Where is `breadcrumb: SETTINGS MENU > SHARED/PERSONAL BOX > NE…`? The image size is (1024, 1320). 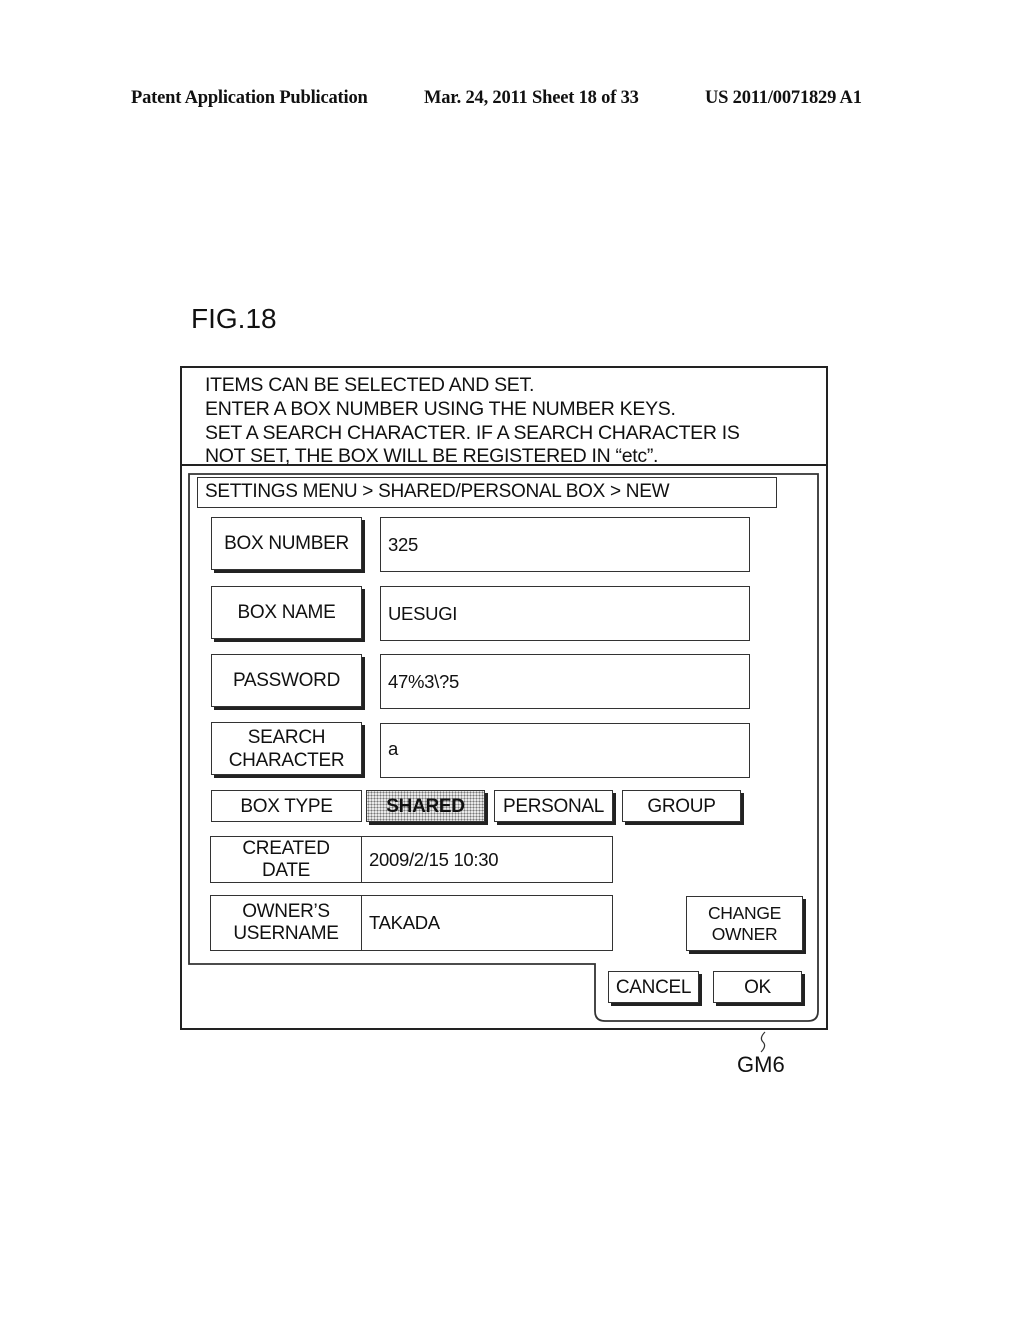
breadcrumb: SETTINGS MENU > SHARED/PERSONAL BOX > NE… is located at coordinates (487, 492).